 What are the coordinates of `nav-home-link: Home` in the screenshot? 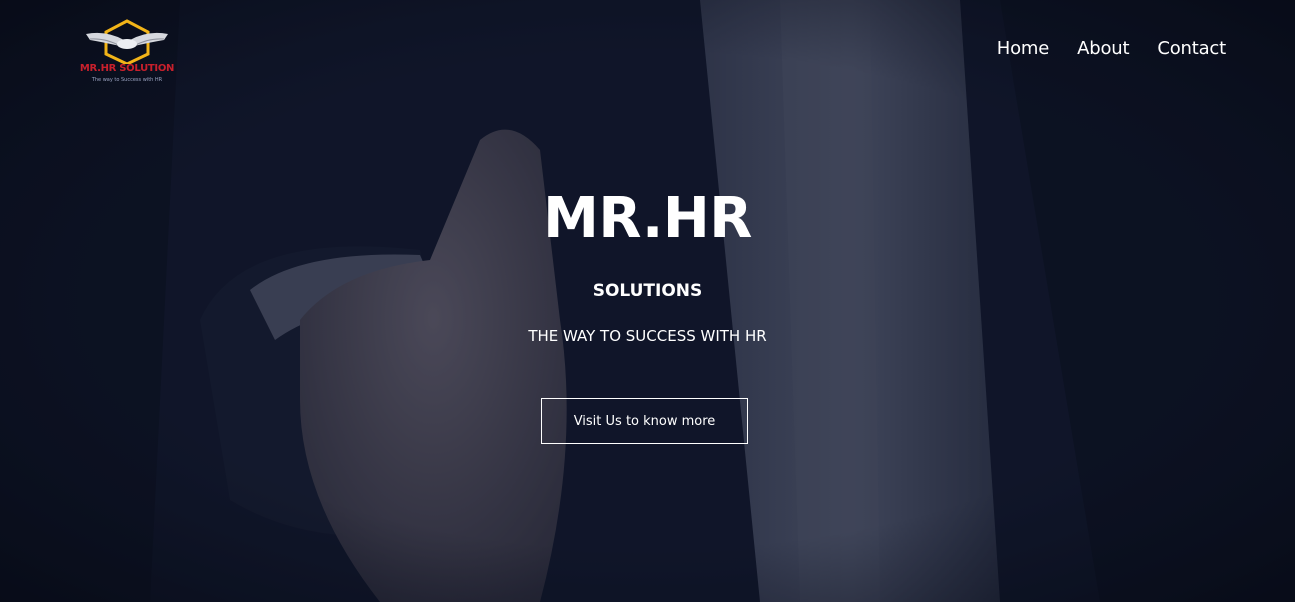 It's located at (1023, 48).